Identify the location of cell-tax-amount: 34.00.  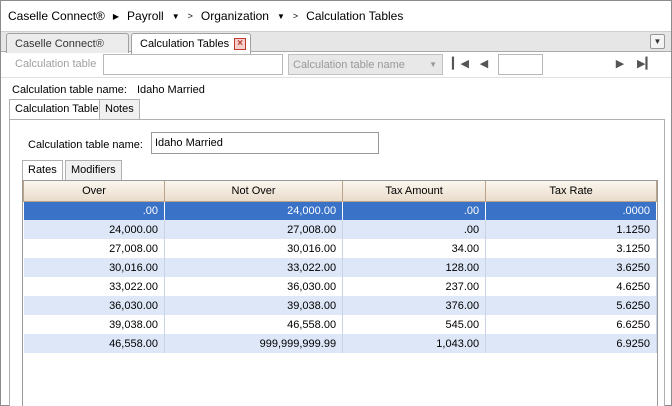
(414, 248).